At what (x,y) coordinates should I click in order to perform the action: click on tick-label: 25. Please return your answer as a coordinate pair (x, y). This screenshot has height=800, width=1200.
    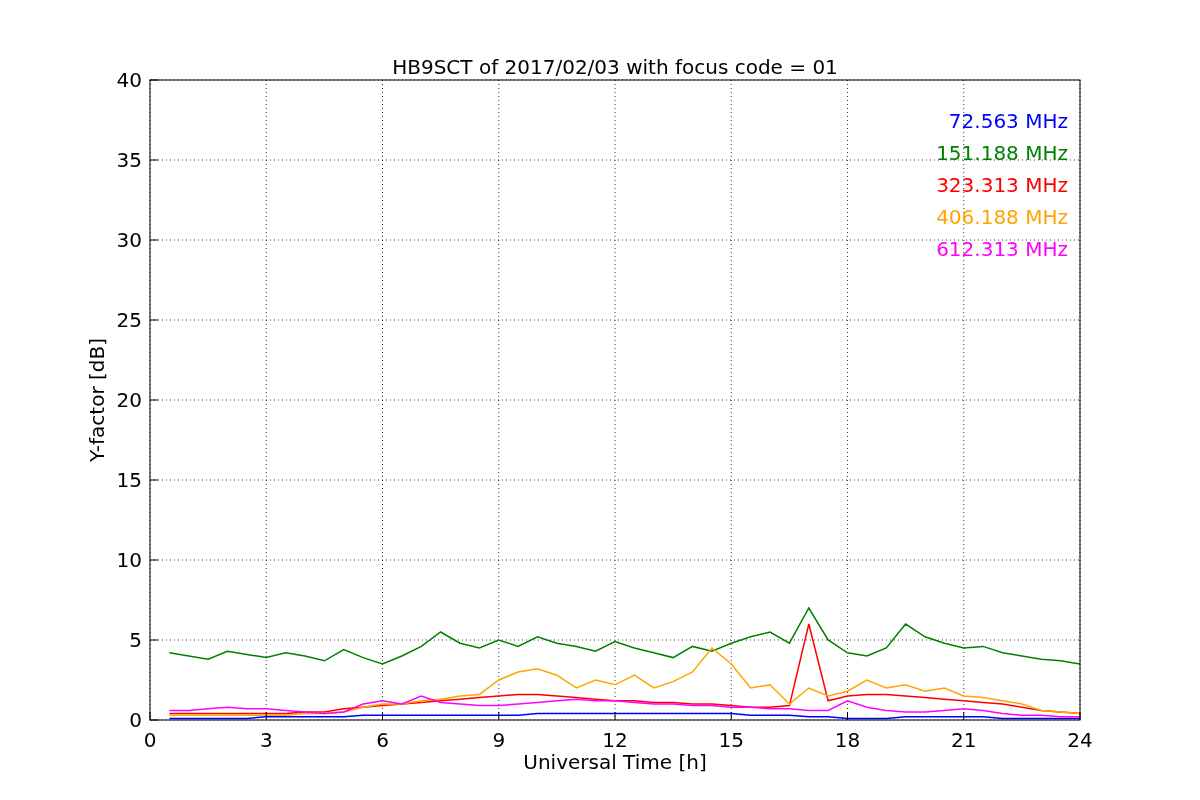
    Looking at the image, I should click on (129, 320).